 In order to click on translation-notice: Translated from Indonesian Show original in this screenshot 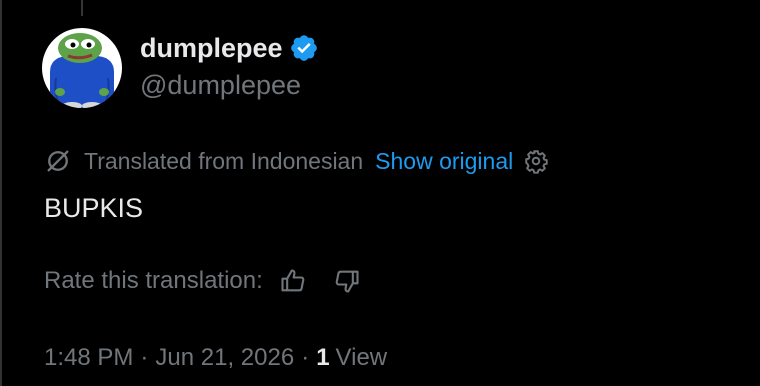, I will do `click(296, 161)`.